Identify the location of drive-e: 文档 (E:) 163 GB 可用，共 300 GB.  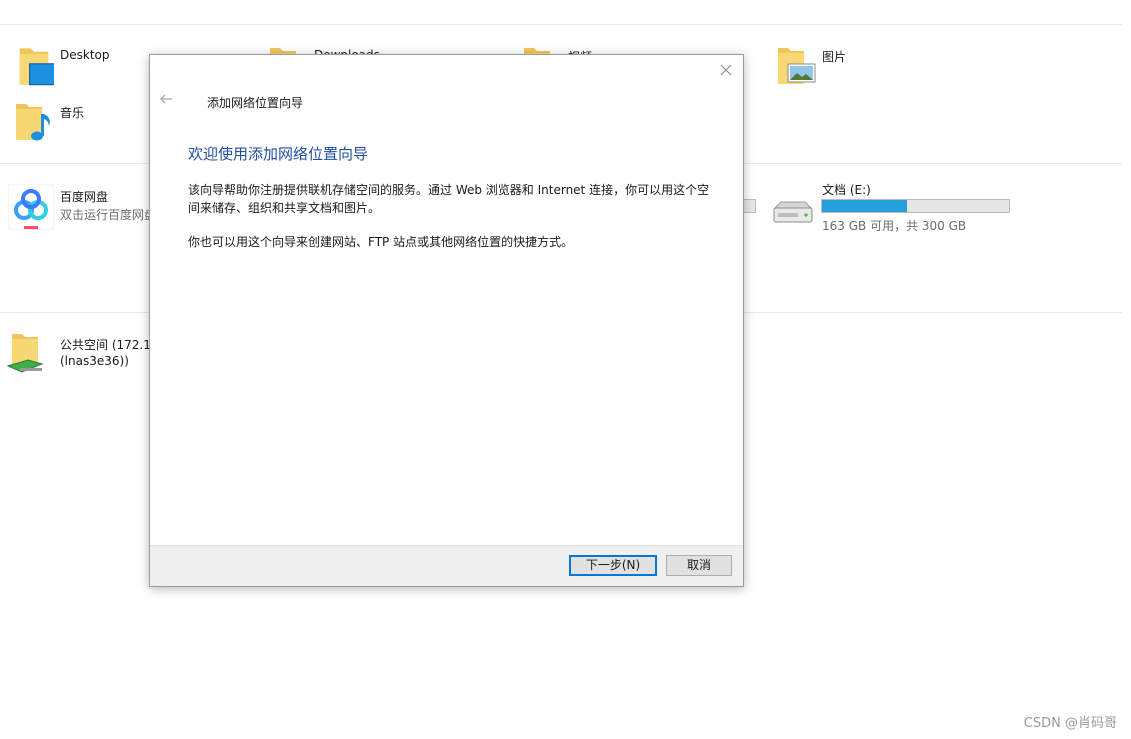
(900, 207).